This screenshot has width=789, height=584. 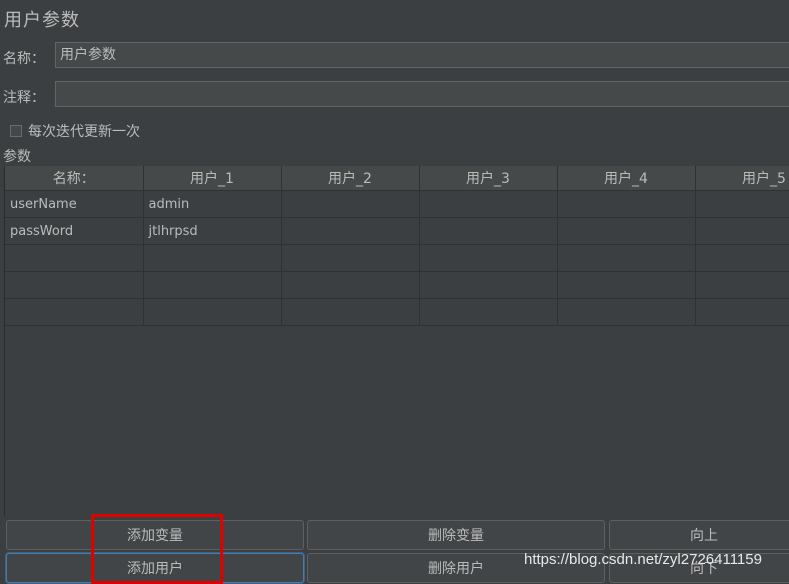 What do you see at coordinates (350, 178) in the screenshot?
I see `column-header: 用户_2` at bounding box center [350, 178].